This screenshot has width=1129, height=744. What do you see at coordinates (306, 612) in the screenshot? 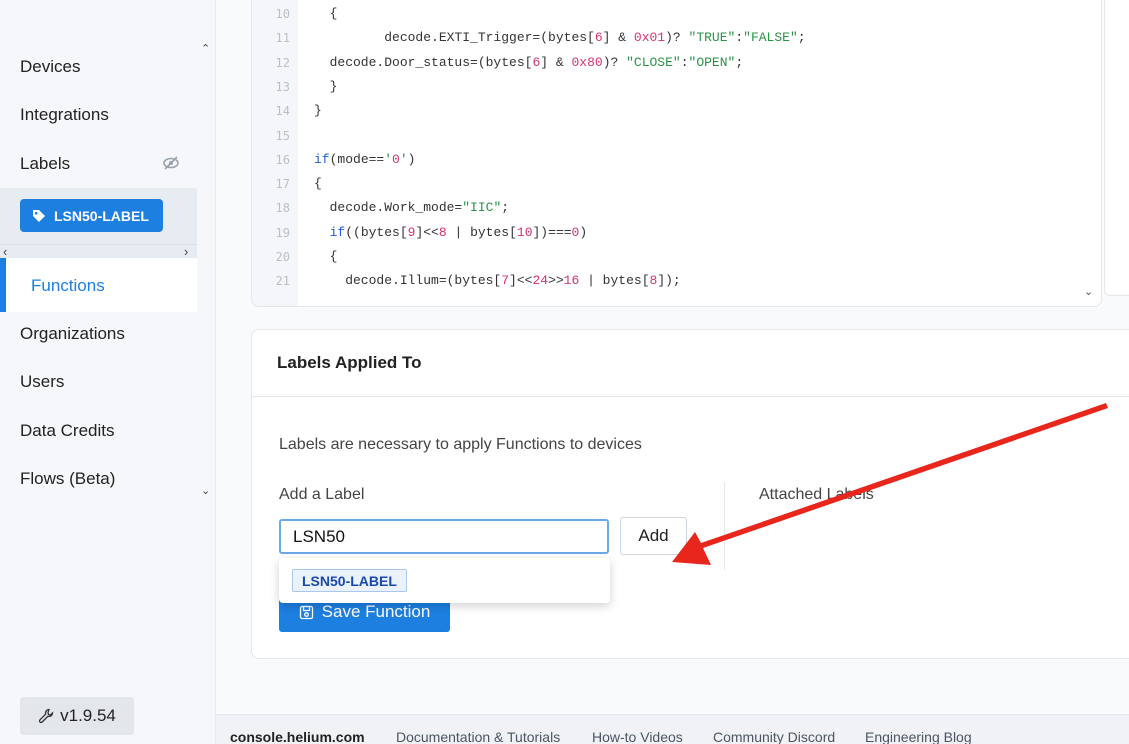
I see `save-icon` at bounding box center [306, 612].